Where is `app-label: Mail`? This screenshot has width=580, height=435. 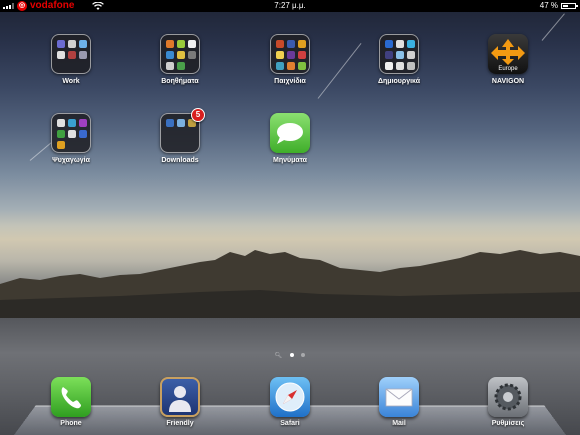
app-label: Mail is located at coordinates (399, 423).